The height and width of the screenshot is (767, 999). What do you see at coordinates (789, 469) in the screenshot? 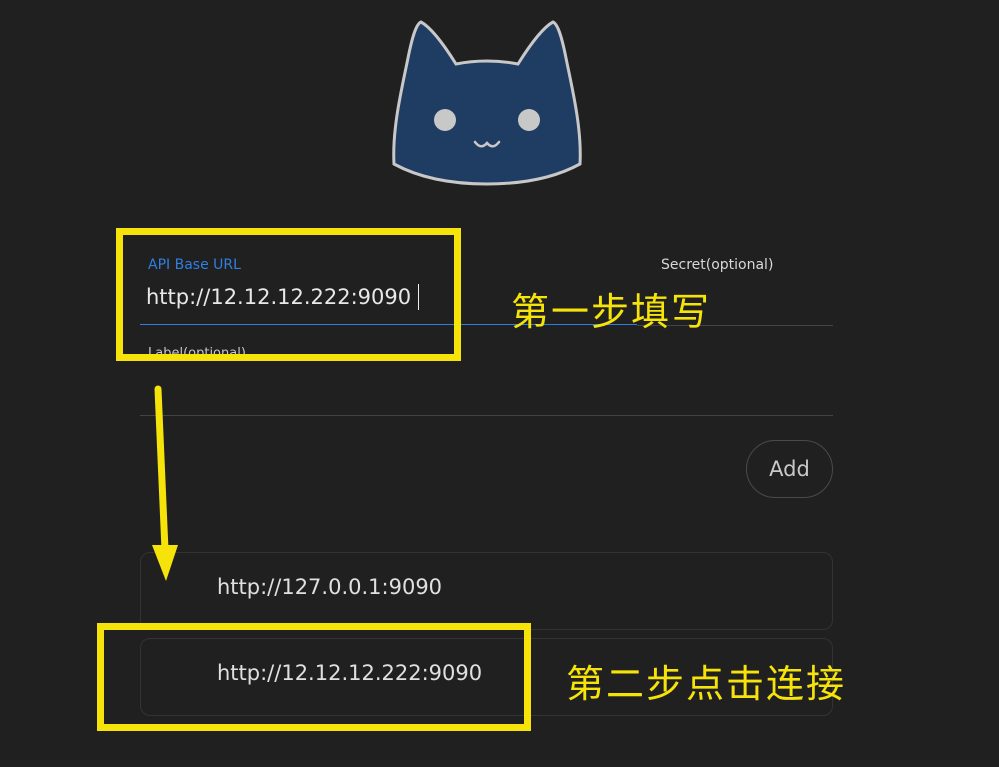
I see `add-button: Add` at bounding box center [789, 469].